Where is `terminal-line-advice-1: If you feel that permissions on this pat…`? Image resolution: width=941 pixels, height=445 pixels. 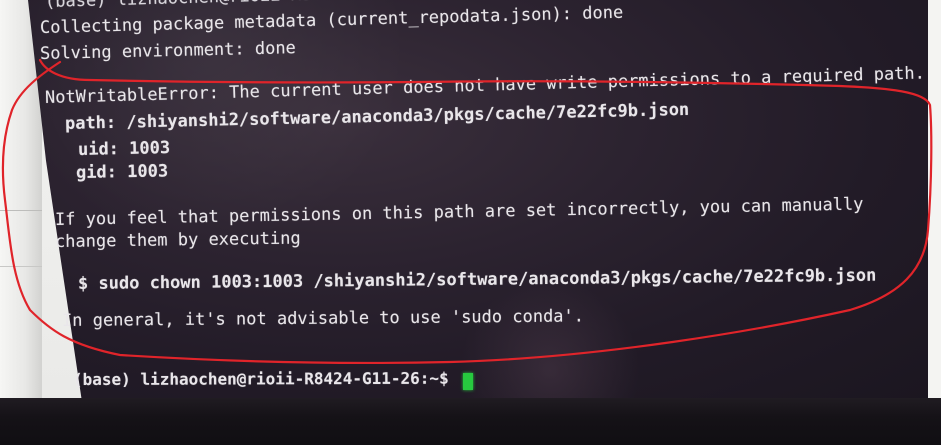 terminal-line-advice-1: If you feel that permissions on this pat… is located at coordinates (459, 212).